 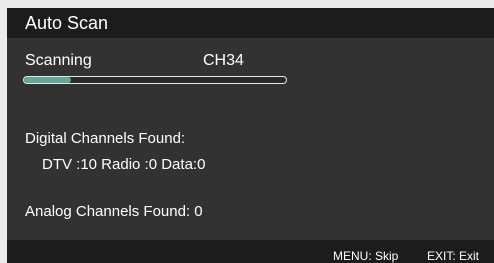 I want to click on title-bar: Auto Scan, so click(x=250, y=23).